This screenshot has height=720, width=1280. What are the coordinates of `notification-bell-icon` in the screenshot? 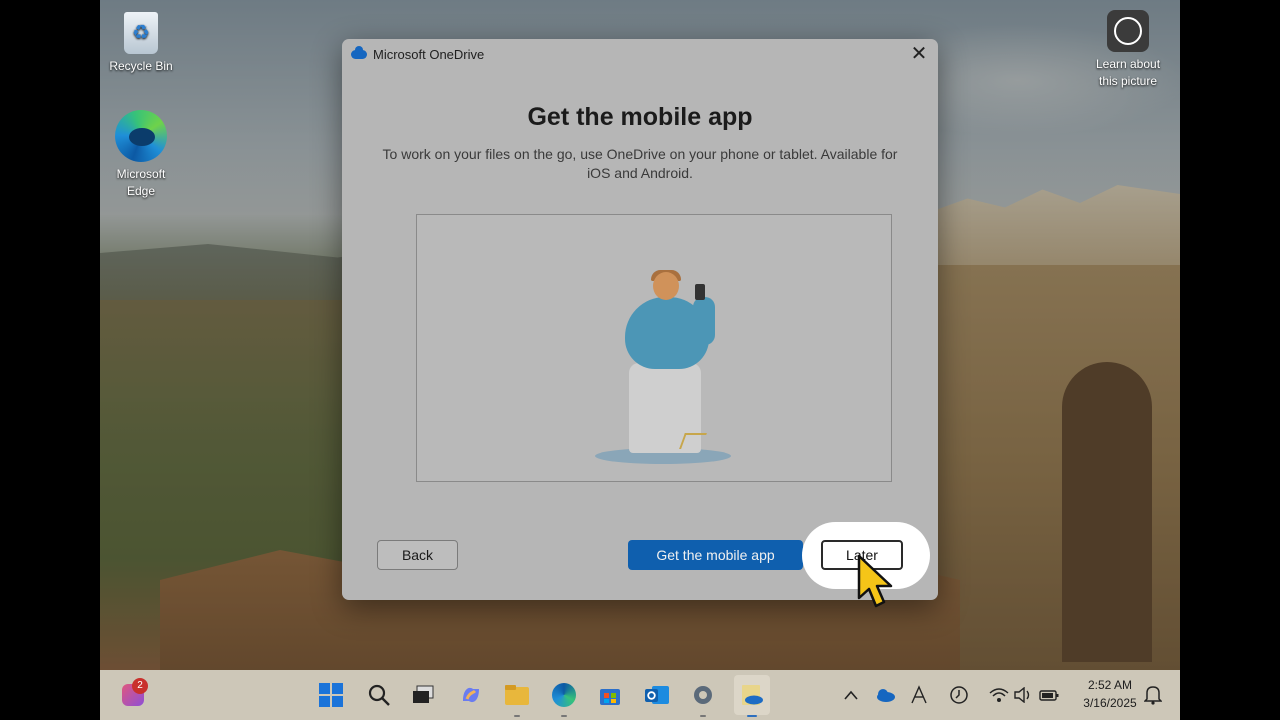 It's located at (1153, 695).